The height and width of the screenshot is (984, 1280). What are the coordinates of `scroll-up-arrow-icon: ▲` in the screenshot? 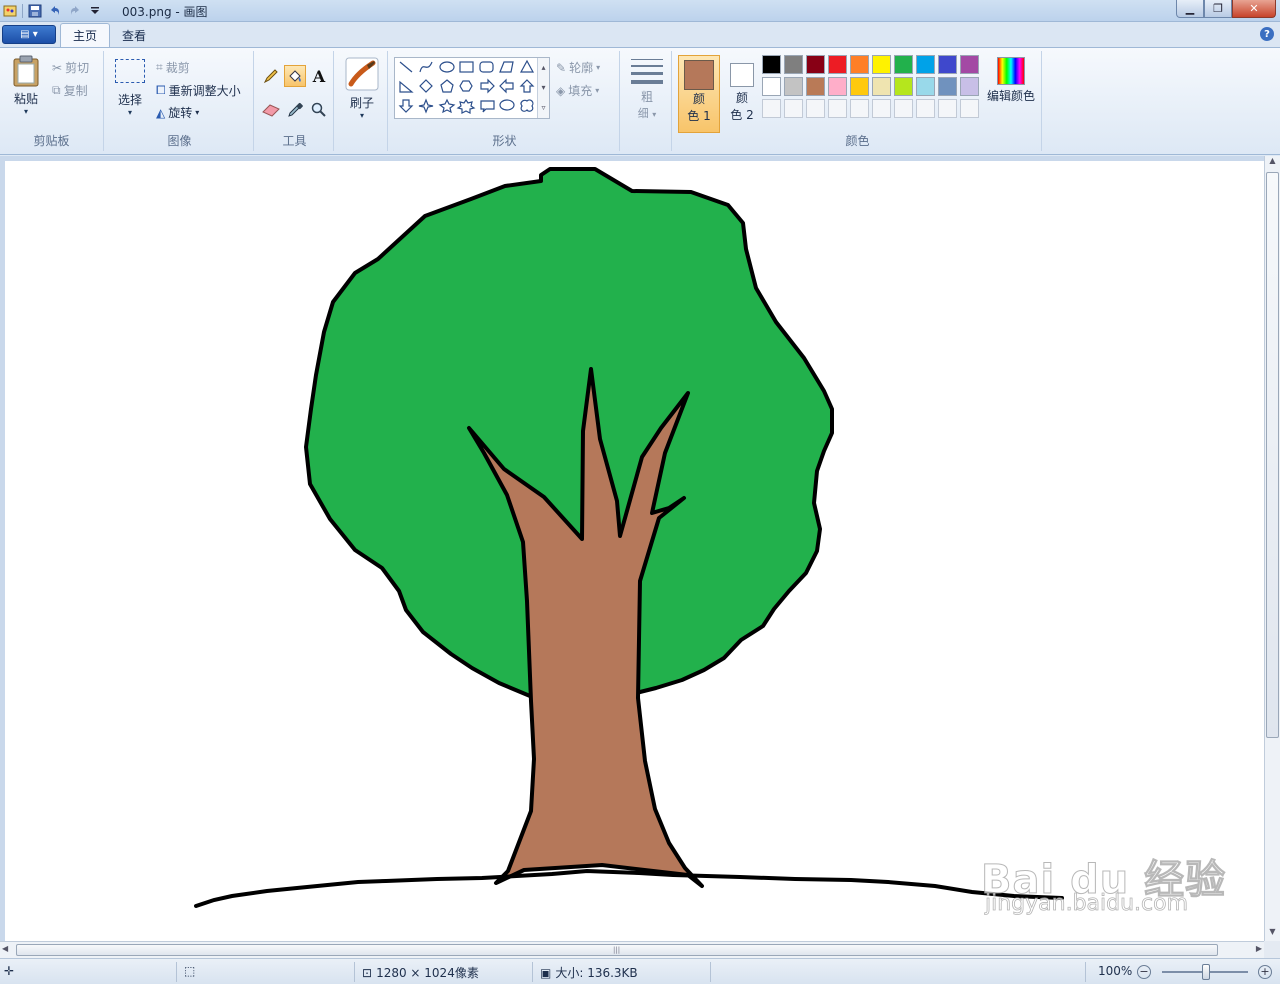 It's located at (1272, 163).